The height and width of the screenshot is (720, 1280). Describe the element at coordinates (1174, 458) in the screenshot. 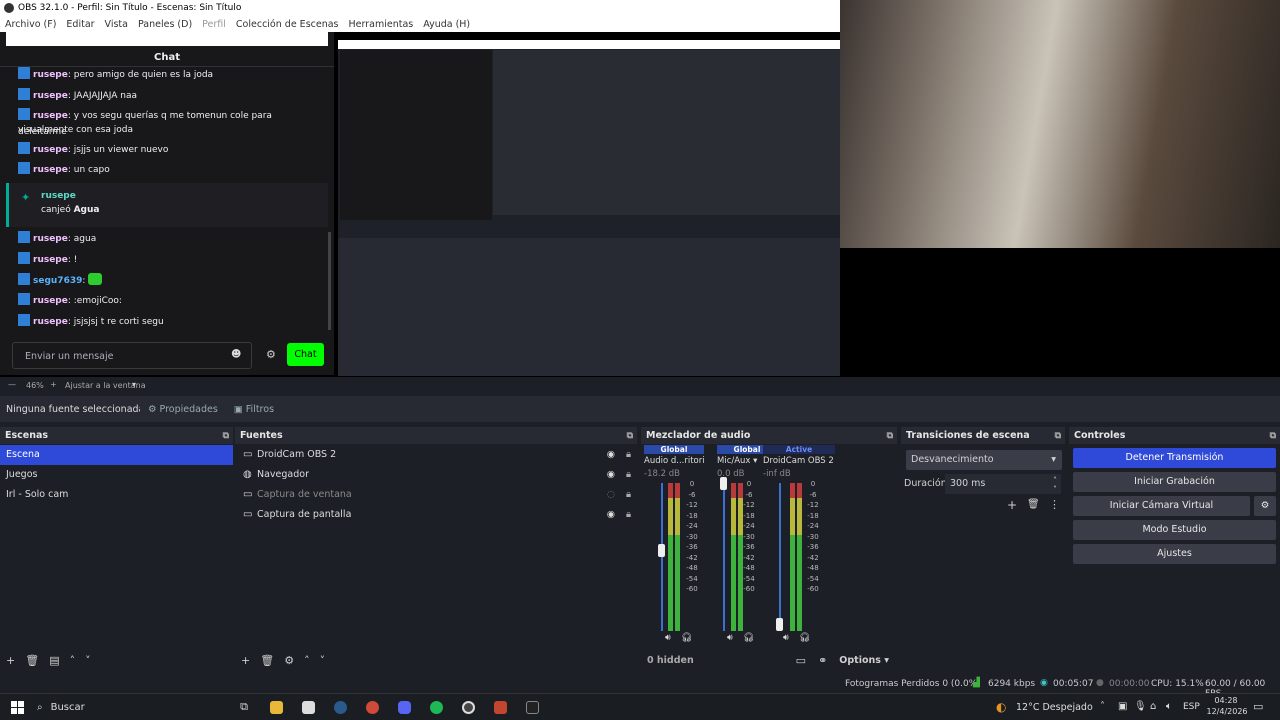

I see `stop-streaming-button: Detener Transmisión` at that location.